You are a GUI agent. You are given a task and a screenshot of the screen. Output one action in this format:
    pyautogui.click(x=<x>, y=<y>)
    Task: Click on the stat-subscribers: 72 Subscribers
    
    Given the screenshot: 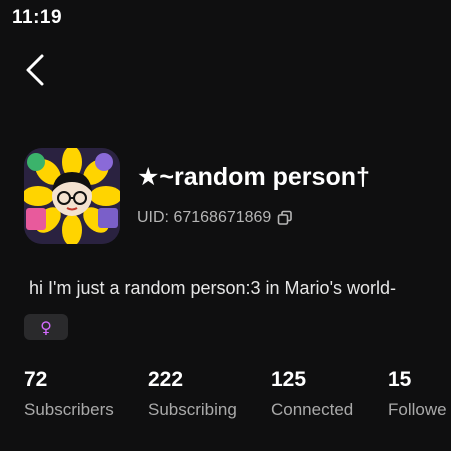 What is the action you would take?
    pyautogui.click(x=69, y=394)
    